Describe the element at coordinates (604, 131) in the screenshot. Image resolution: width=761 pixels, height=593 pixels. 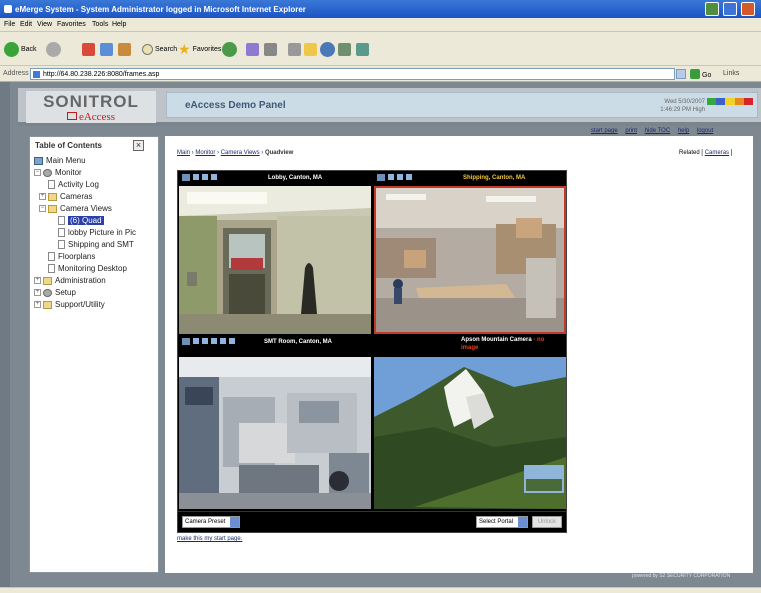
I see `start-page-link: start page` at that location.